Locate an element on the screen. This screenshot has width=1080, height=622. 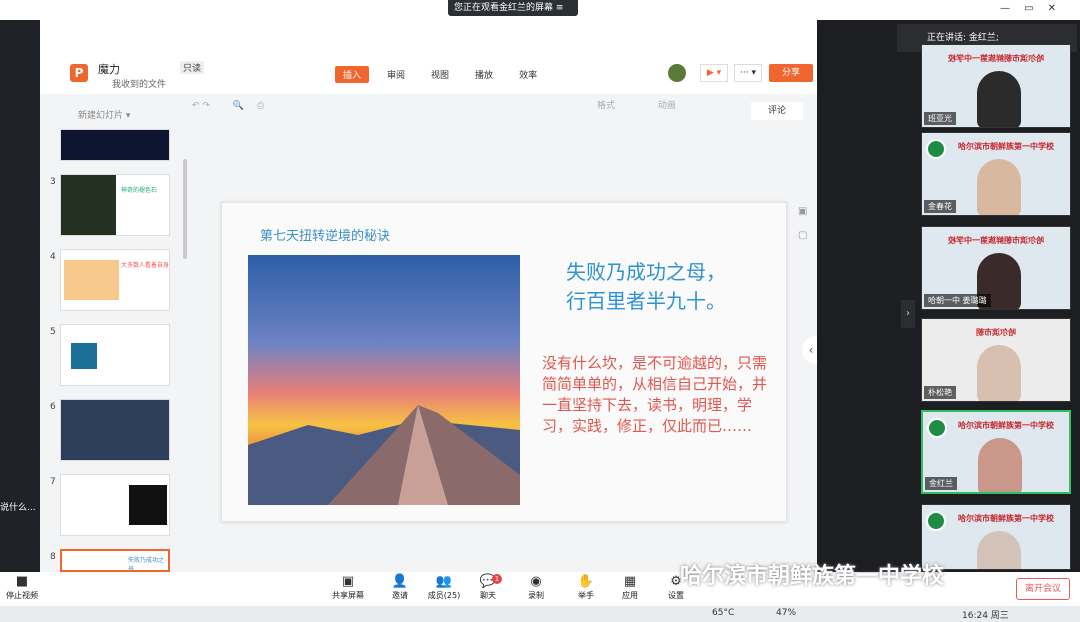
doc-title: 魔力 is located at coordinates (109, 69).